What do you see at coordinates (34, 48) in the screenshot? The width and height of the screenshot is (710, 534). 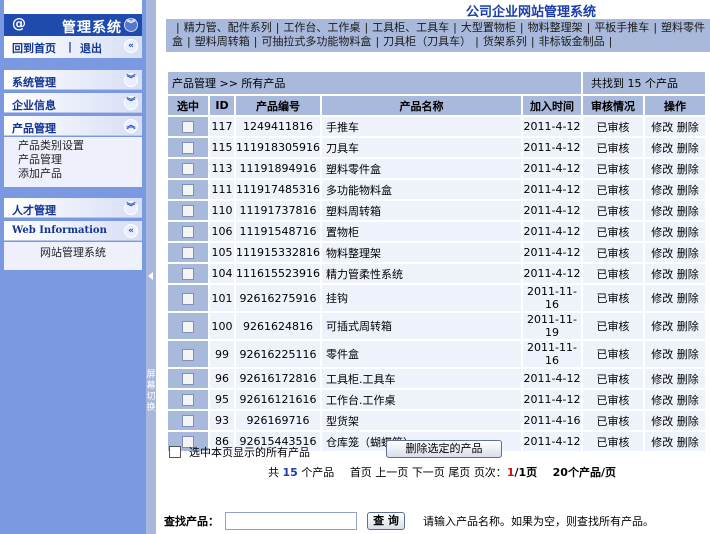 I see `home-link: 回到首页` at bounding box center [34, 48].